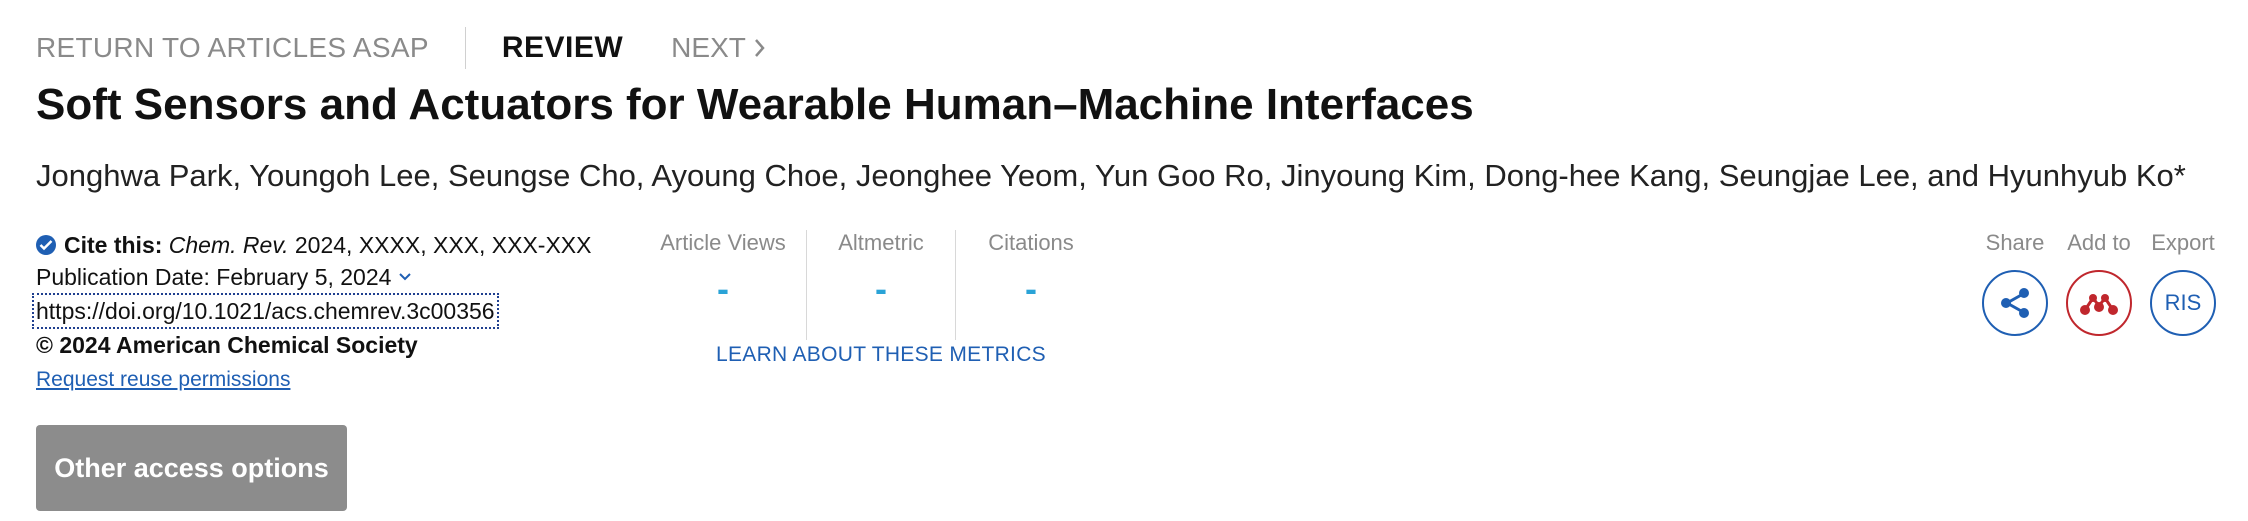 The height and width of the screenshot is (521, 2248). Describe the element at coordinates (232, 48) in the screenshot. I see `return-to-articles-link: RETURN TO ARTICLES ASAP` at that location.